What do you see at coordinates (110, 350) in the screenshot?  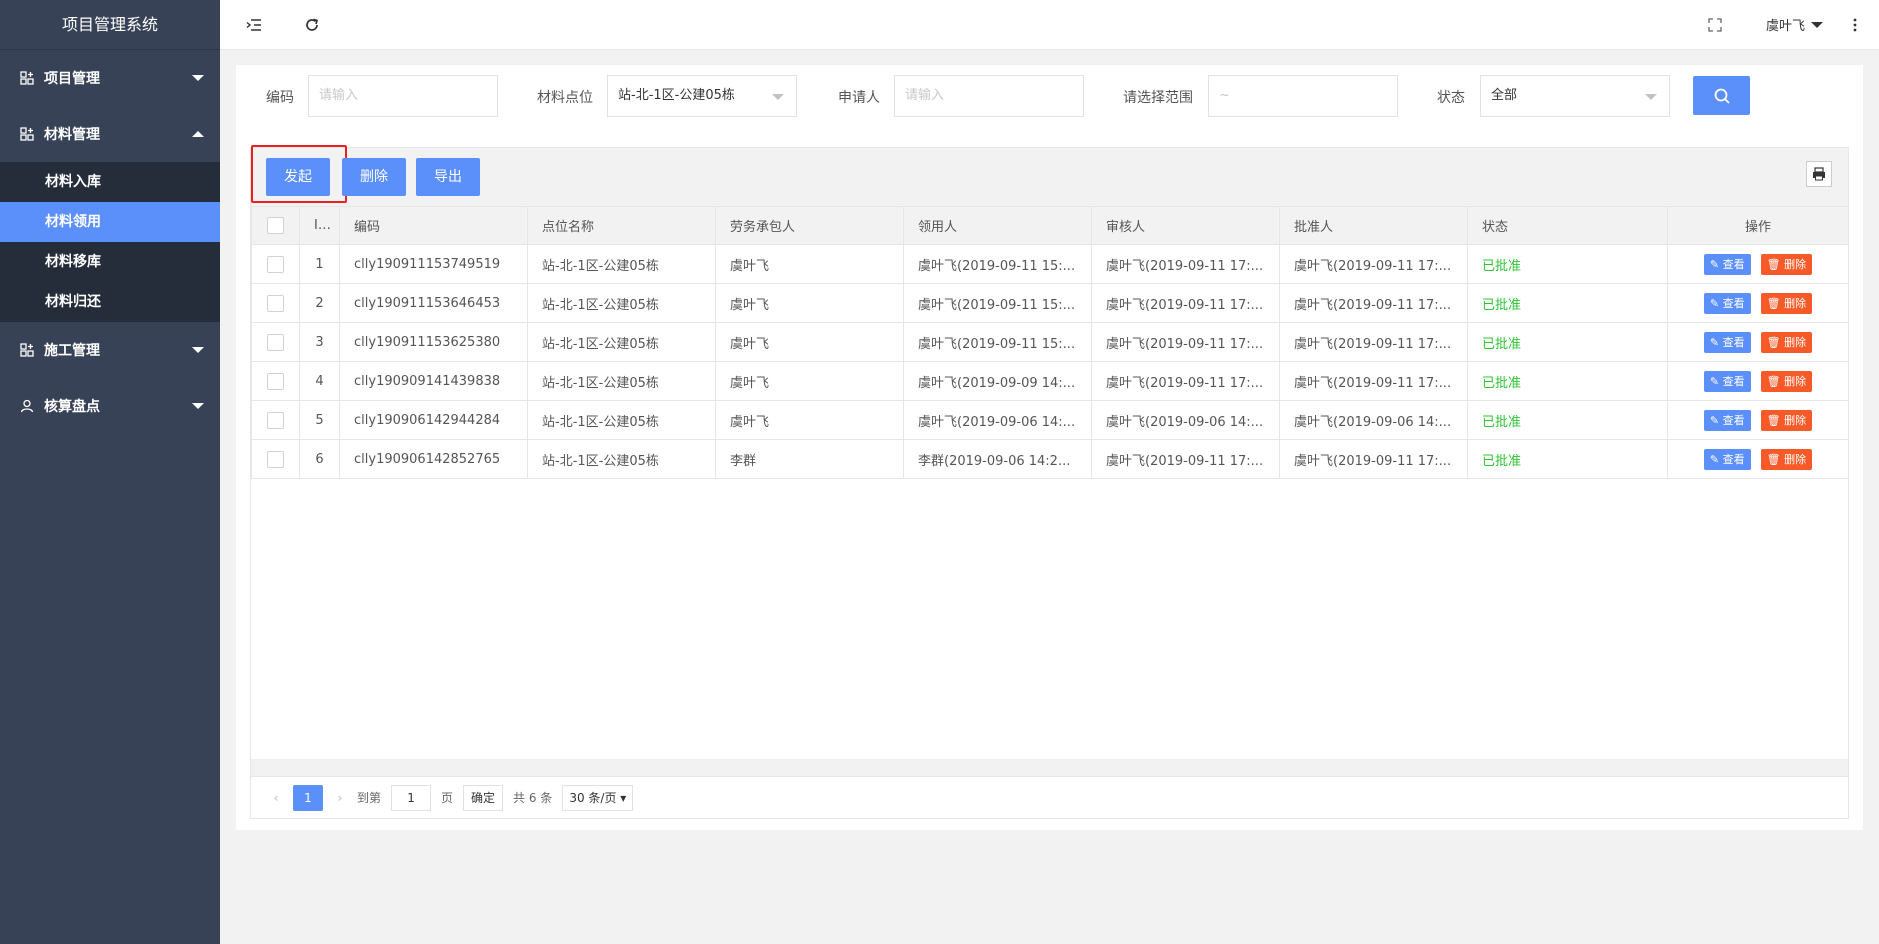 I see `menu-construction-management: 施工管理` at bounding box center [110, 350].